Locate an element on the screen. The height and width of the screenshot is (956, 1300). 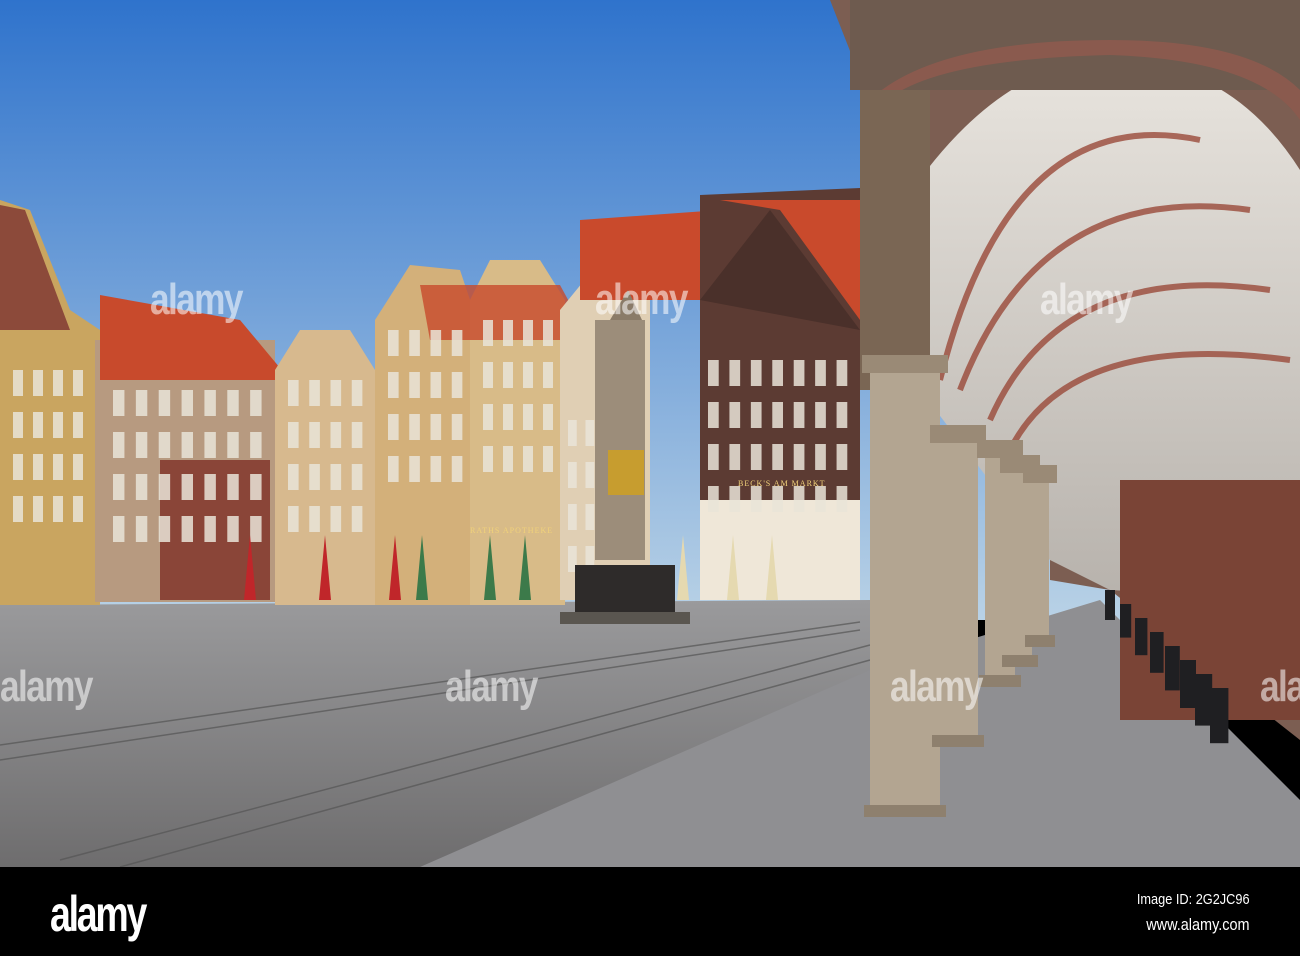
image-id: Image ID: 2G2JC96 is located at coordinates (1193, 899).